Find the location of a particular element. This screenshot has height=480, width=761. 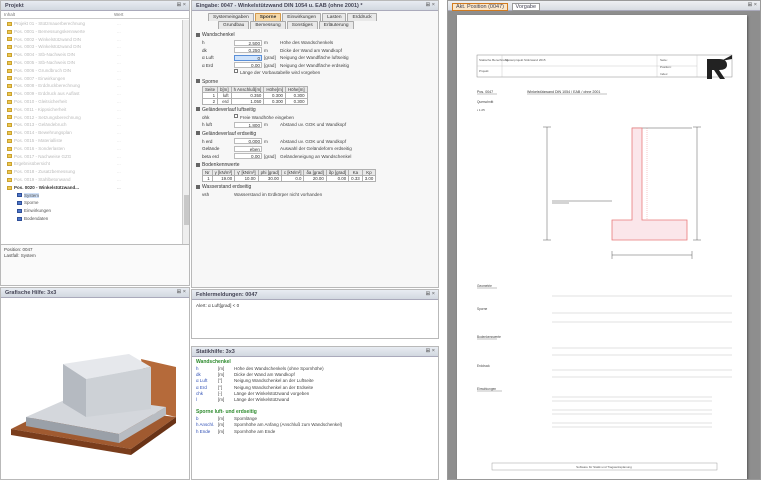

table-cell: 3.00 is located at coordinates (369, 178).